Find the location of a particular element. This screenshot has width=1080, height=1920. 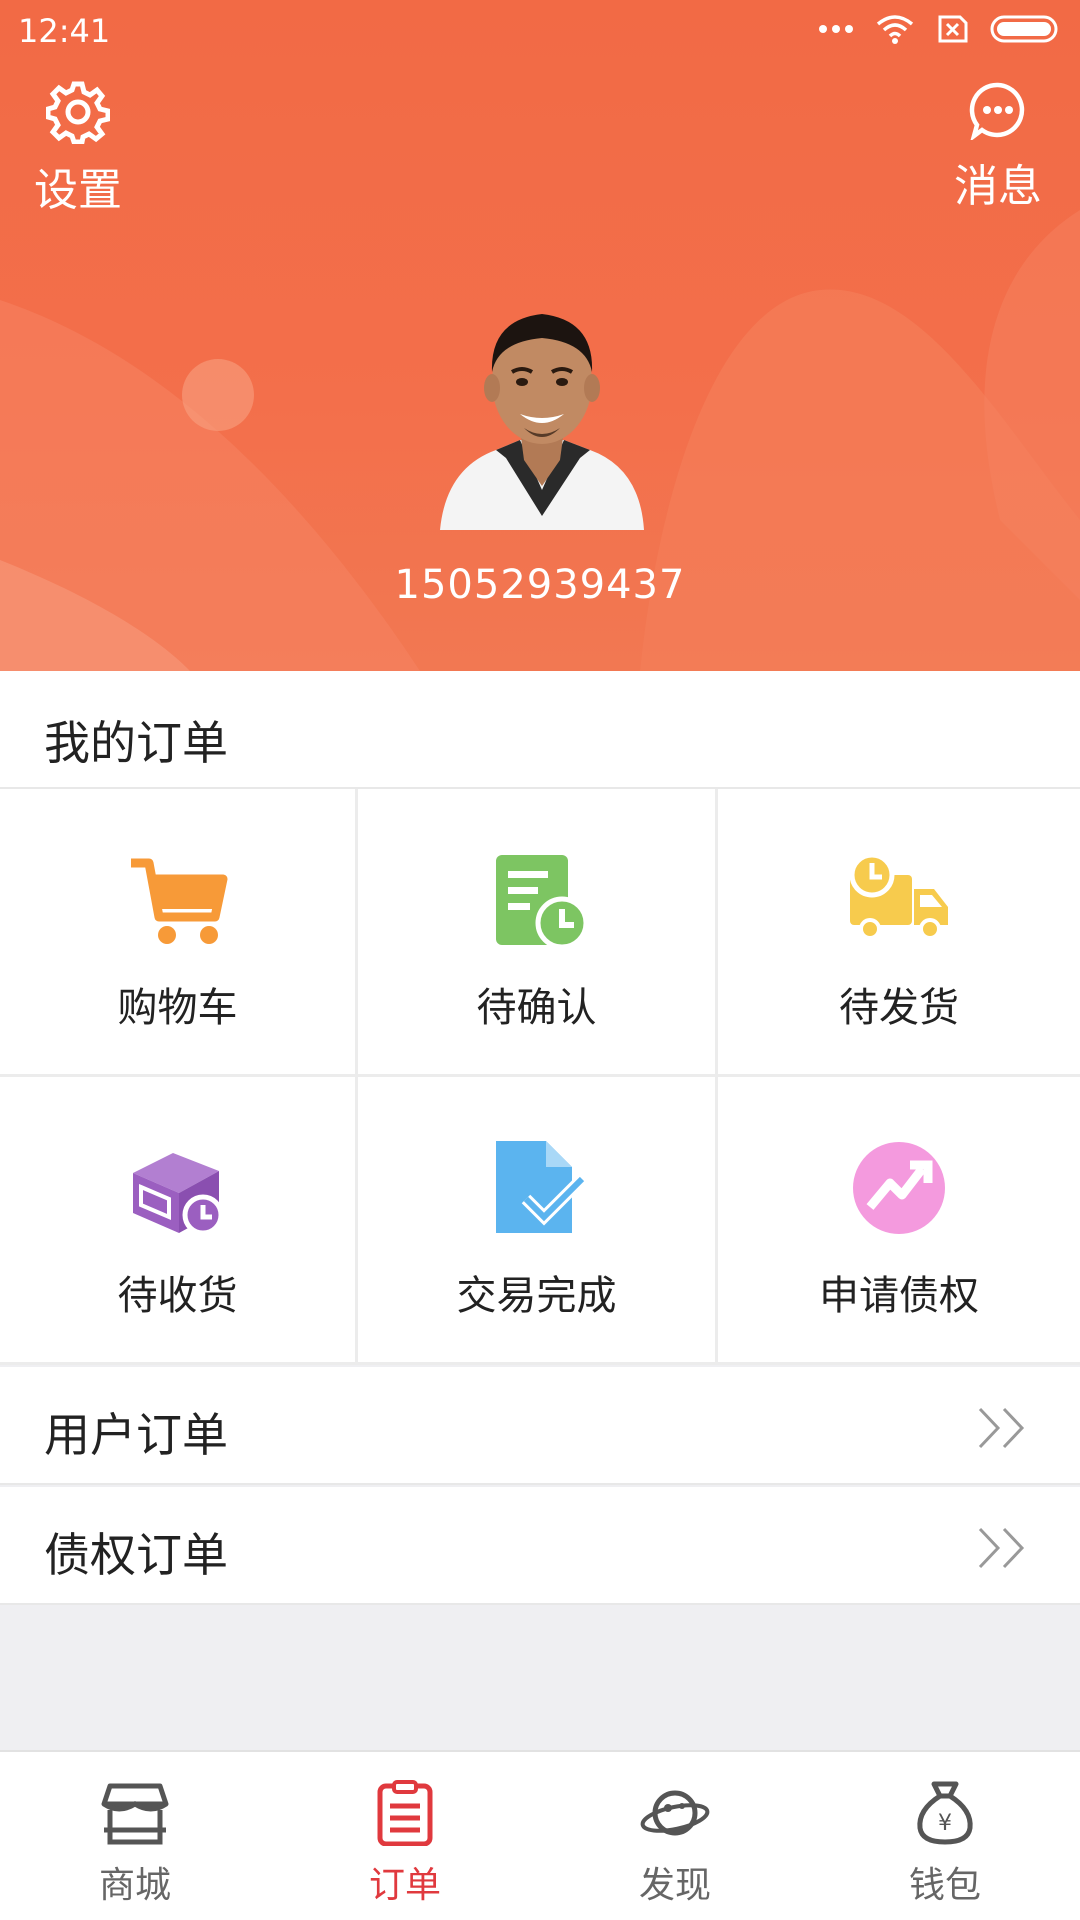

messages-label: 消息 is located at coordinates (998, 186).